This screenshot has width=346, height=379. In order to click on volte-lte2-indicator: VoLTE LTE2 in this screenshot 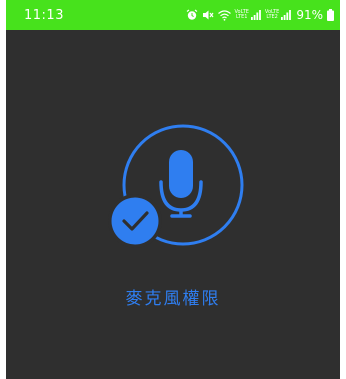, I will do `click(272, 15)`.